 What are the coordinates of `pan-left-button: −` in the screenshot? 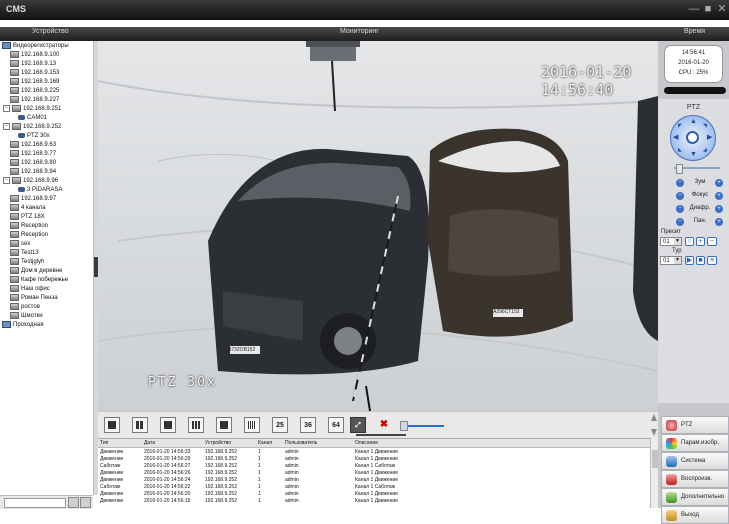 It's located at (680, 222).